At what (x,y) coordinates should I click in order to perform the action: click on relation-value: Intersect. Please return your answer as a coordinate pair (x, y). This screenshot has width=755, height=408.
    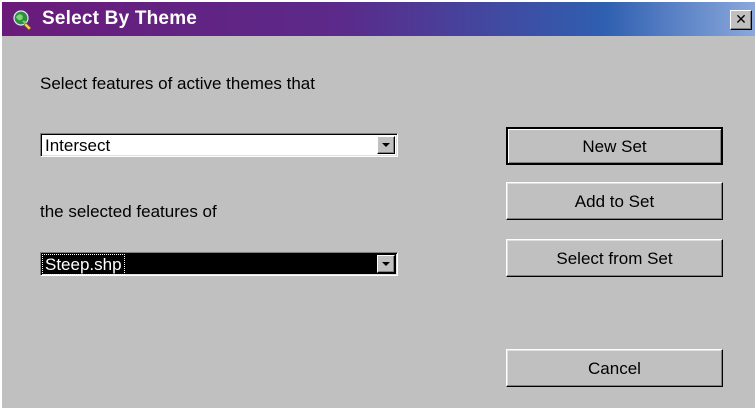
    Looking at the image, I should click on (78, 145).